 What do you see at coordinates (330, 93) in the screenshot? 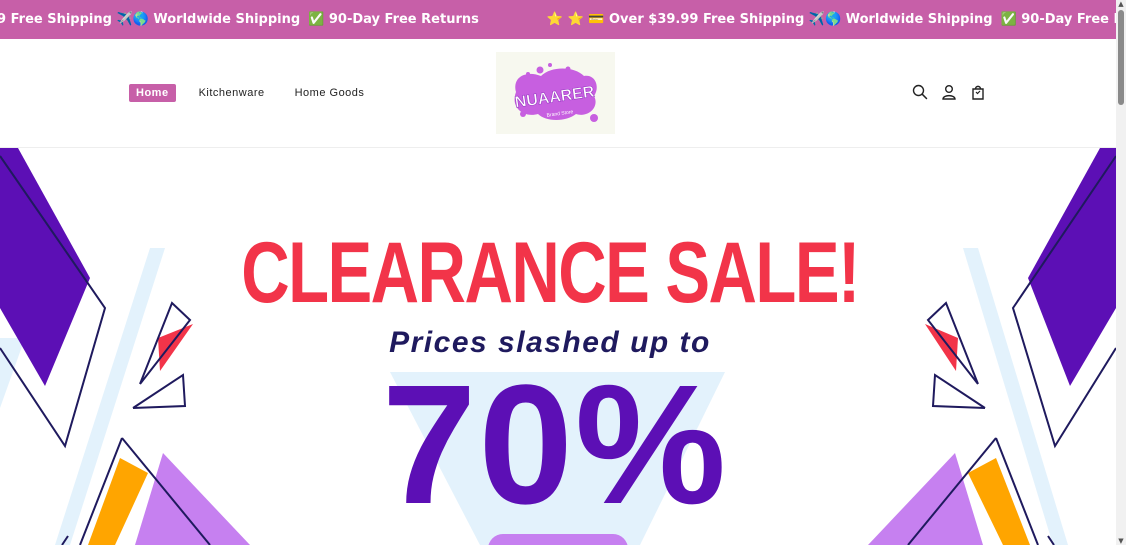
I see `nav-item-home-goods: Home Goods` at bounding box center [330, 93].